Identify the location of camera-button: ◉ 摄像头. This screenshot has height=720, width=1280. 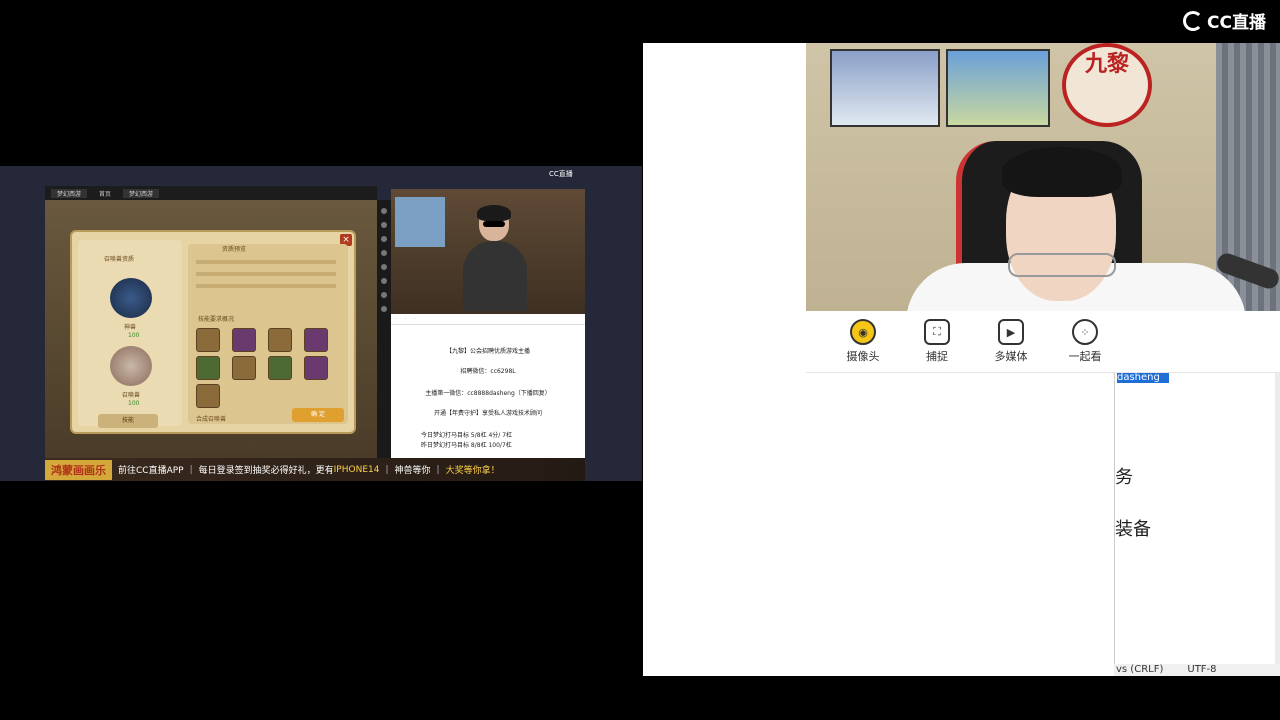
(863, 341).